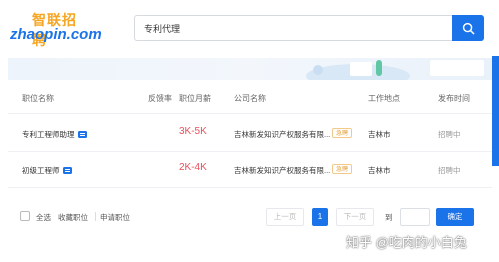 The image size is (499, 262). I want to click on salary-value: 2K-4K, so click(193, 167).